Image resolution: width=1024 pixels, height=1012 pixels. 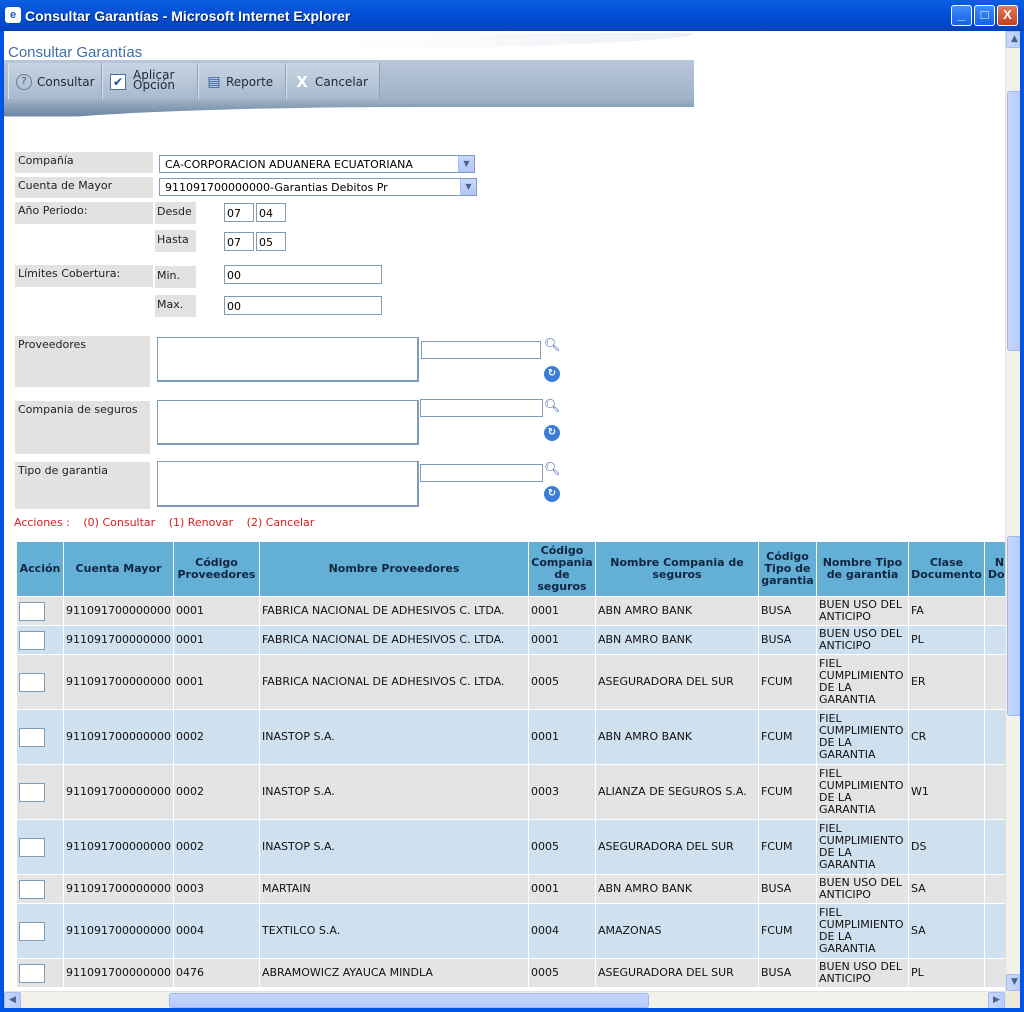 I want to click on scroll-down-icon: ▼, so click(x=1013, y=982).